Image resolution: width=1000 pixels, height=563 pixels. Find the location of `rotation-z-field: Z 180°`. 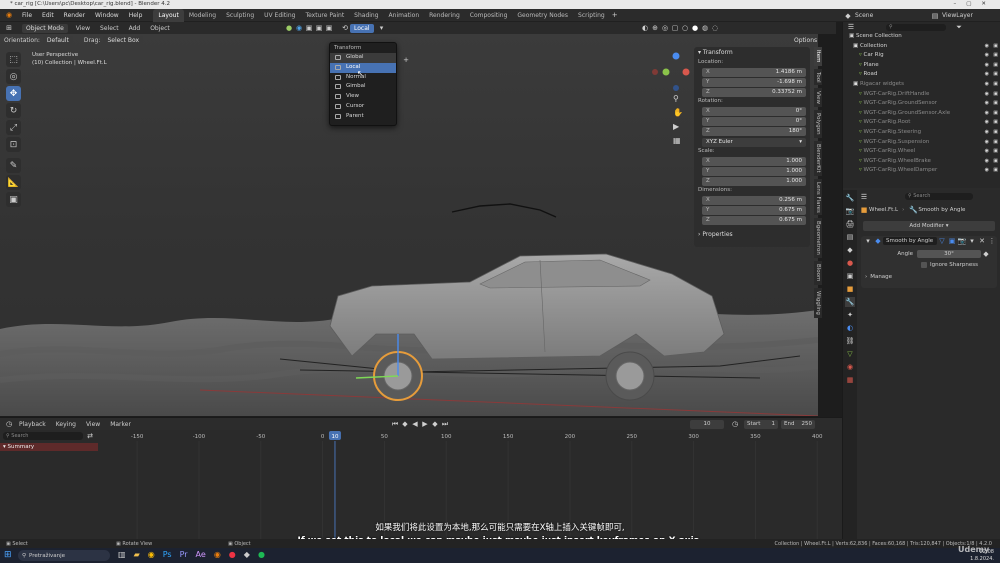

rotation-z-field: Z 180° is located at coordinates (754, 131).